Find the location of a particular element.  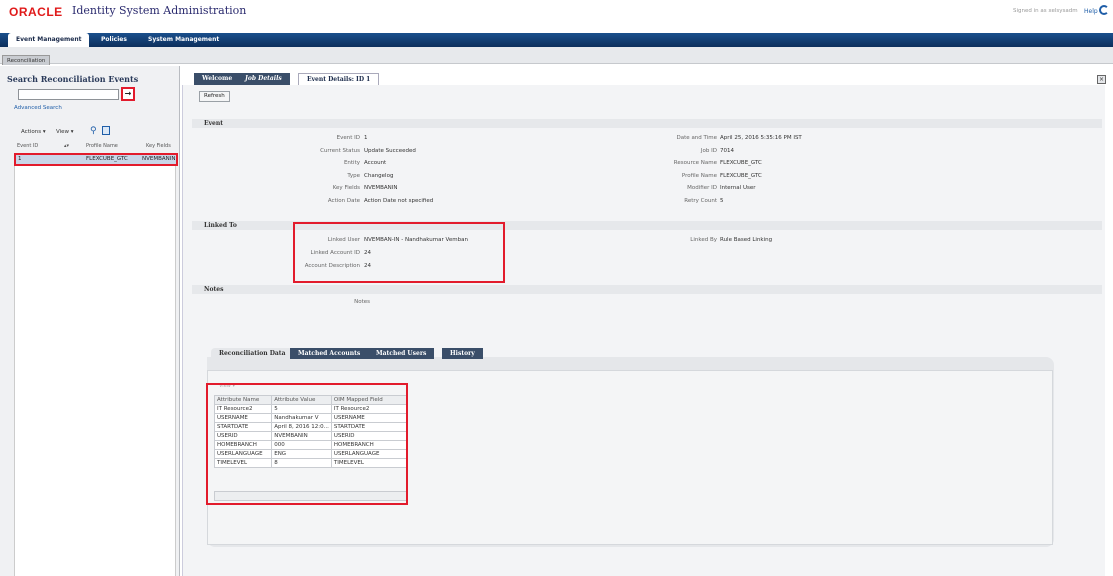

tab-matched-users: Matched Users is located at coordinates (401, 353).